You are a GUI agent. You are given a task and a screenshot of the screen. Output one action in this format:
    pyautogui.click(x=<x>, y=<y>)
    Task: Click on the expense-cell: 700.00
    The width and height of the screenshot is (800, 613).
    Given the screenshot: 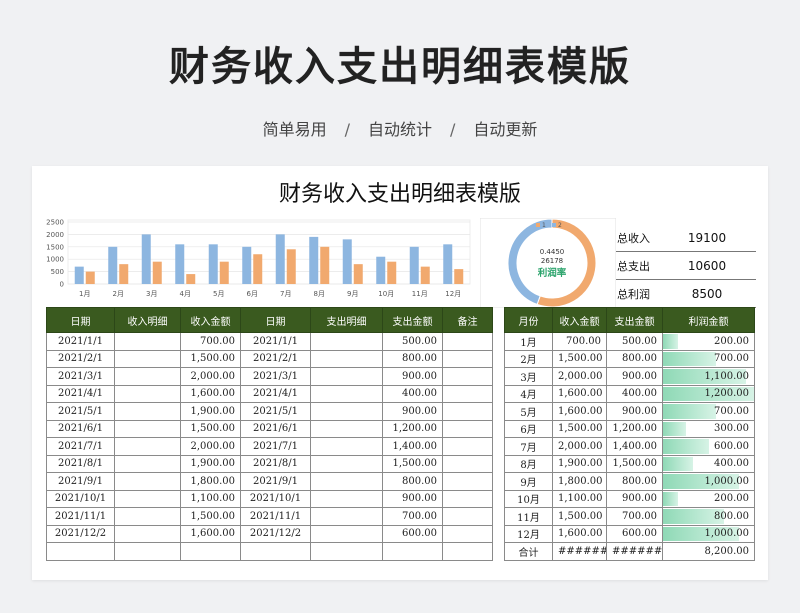 What is the action you would take?
    pyautogui.click(x=634, y=516)
    